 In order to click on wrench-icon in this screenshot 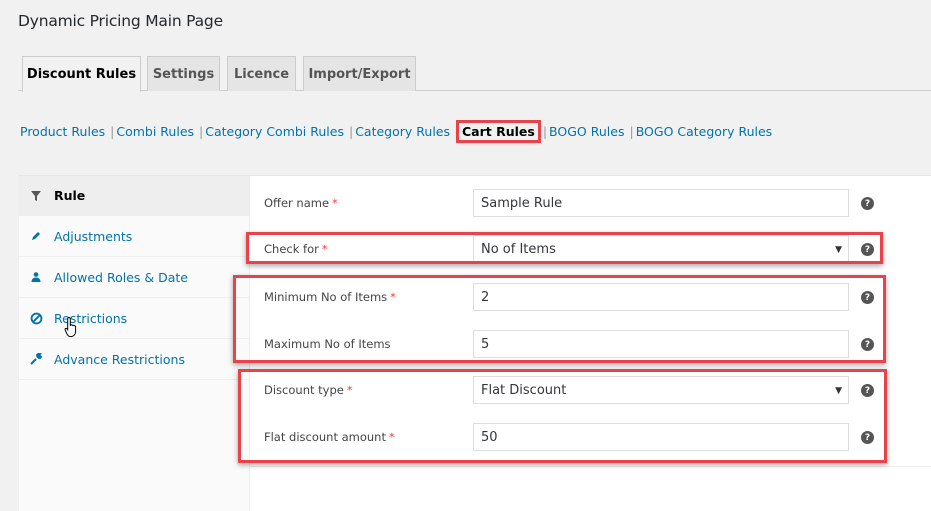, I will do `click(36, 359)`.